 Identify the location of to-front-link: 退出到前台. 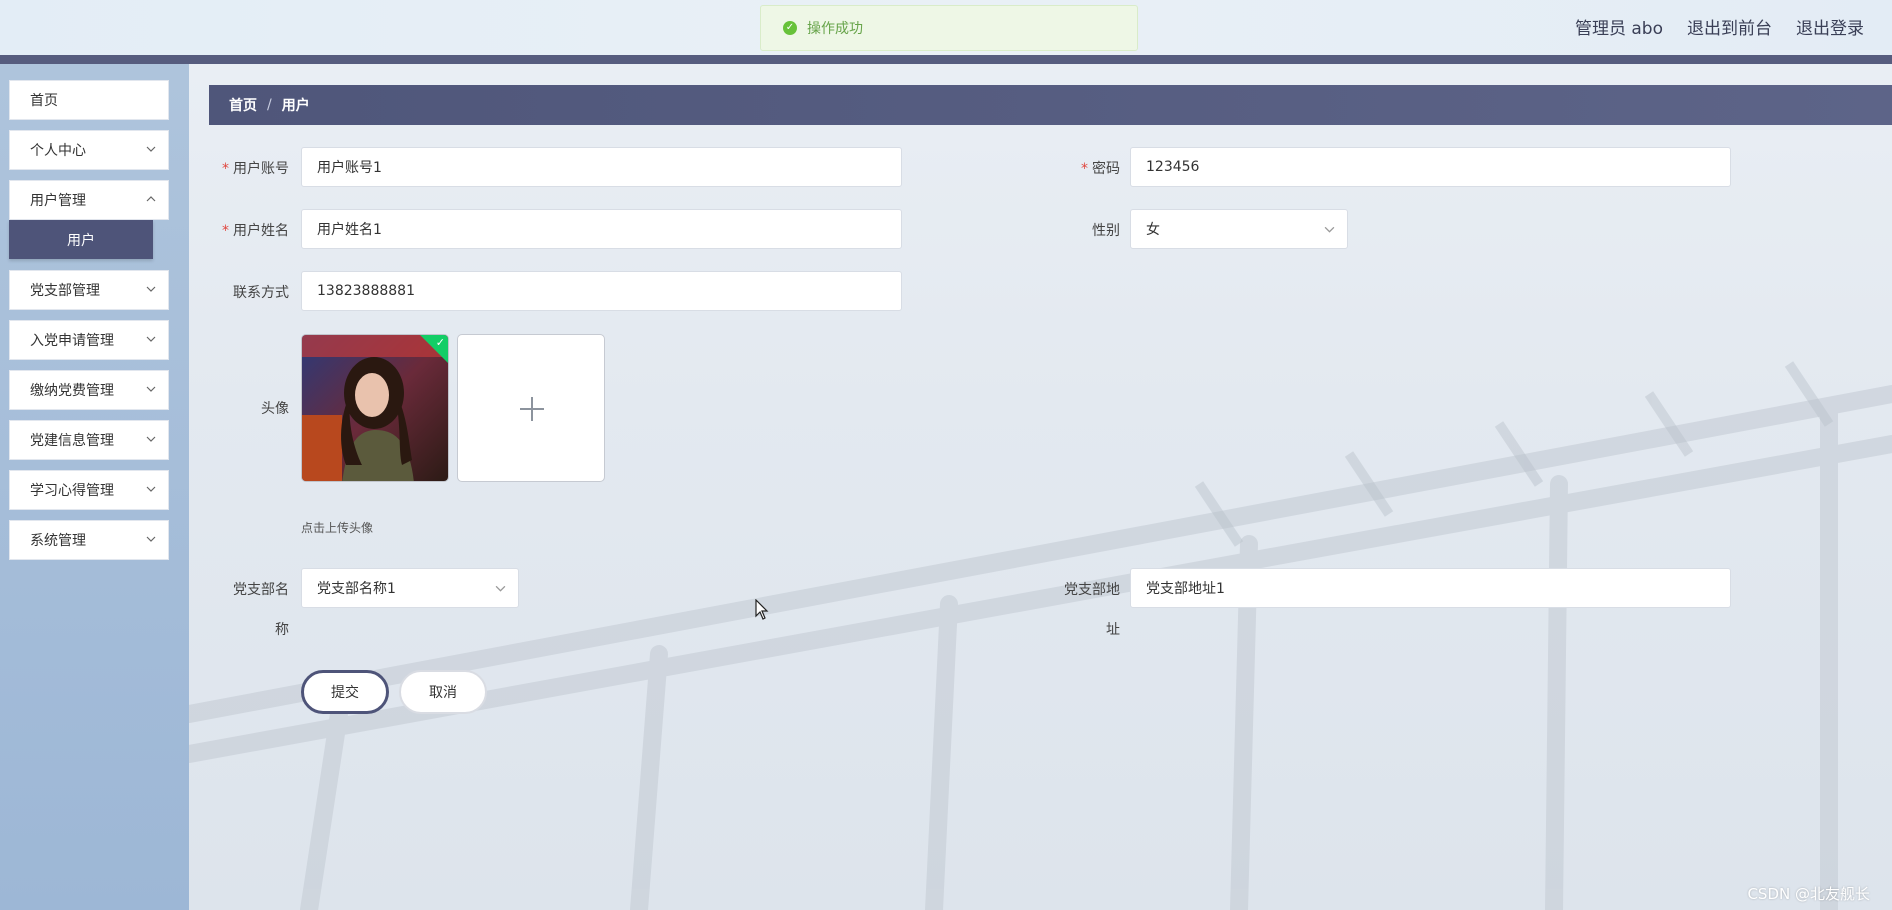
(1729, 26).